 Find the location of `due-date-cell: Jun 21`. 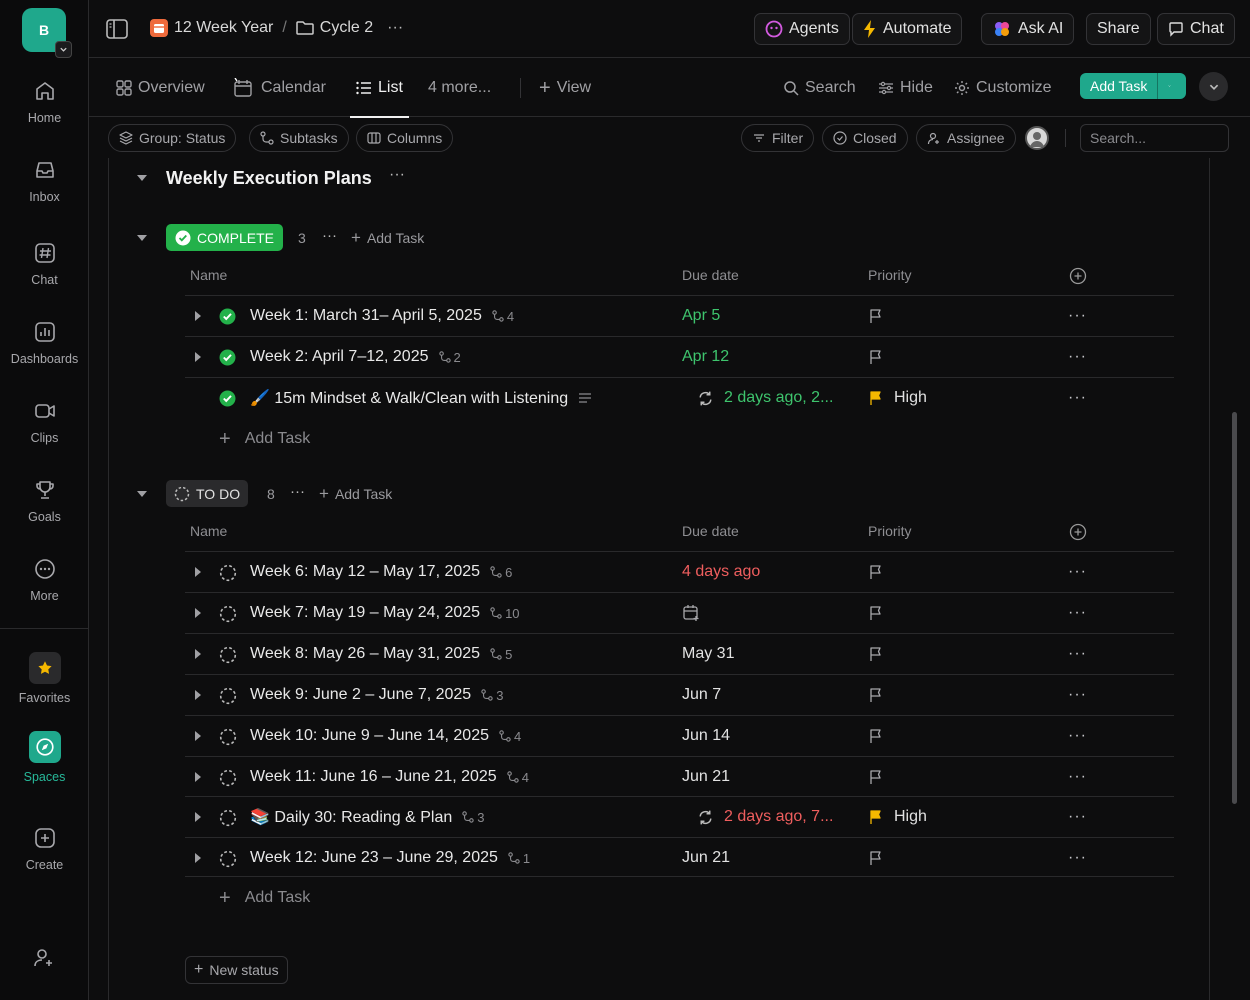

due-date-cell: Jun 21 is located at coordinates (706, 858).